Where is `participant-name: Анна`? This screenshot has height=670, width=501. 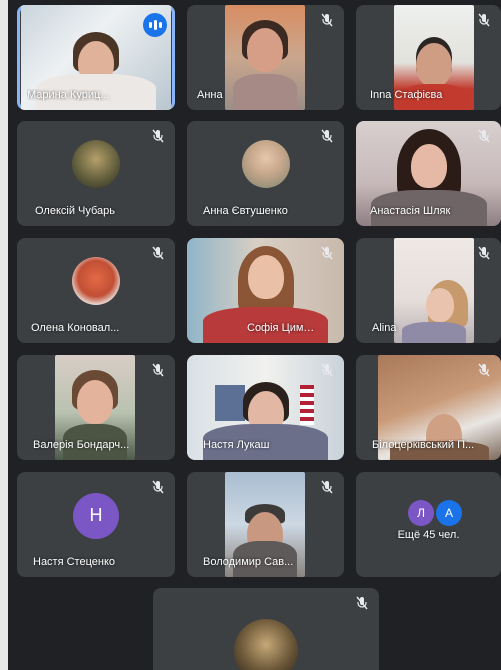 participant-name: Анна is located at coordinates (210, 95).